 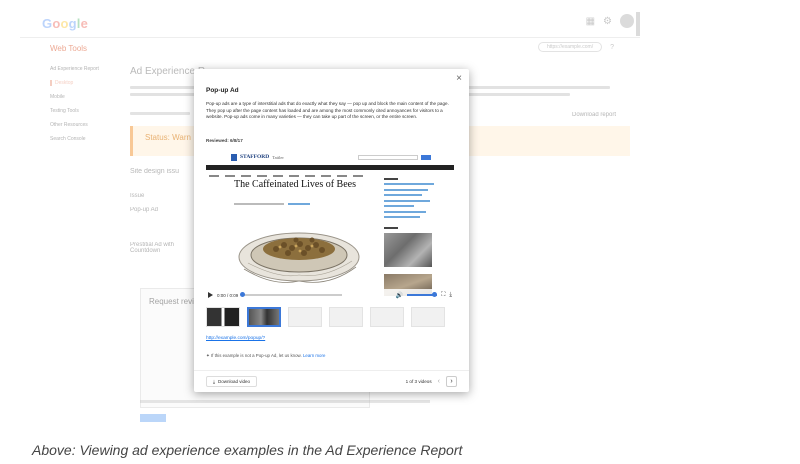 I want to click on site-bar: https://example.com/ ?, so click(x=575, y=47).